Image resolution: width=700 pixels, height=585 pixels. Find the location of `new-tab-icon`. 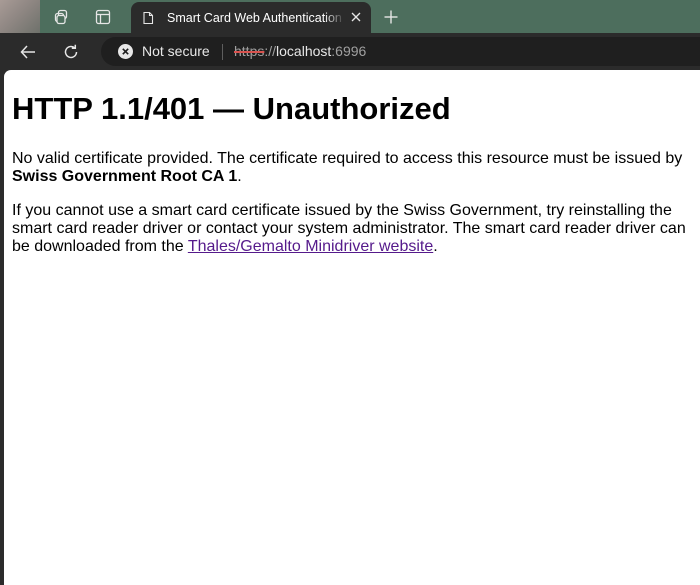

new-tab-icon is located at coordinates (391, 17).